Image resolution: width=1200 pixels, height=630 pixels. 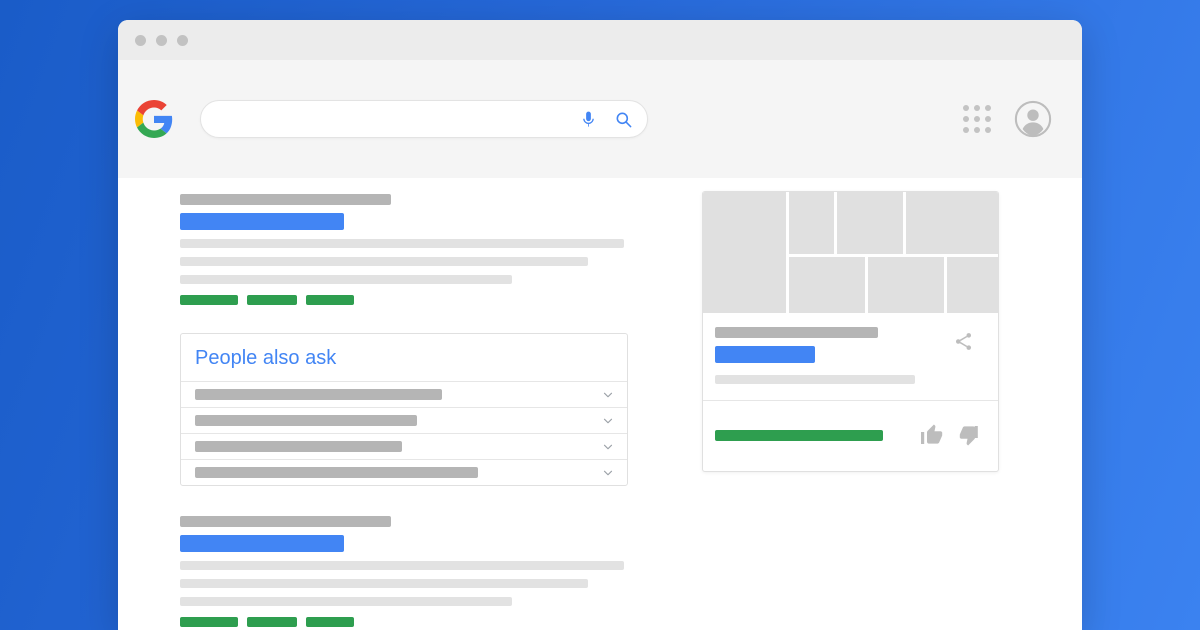 What do you see at coordinates (588, 119) in the screenshot?
I see `microphone-icon` at bounding box center [588, 119].